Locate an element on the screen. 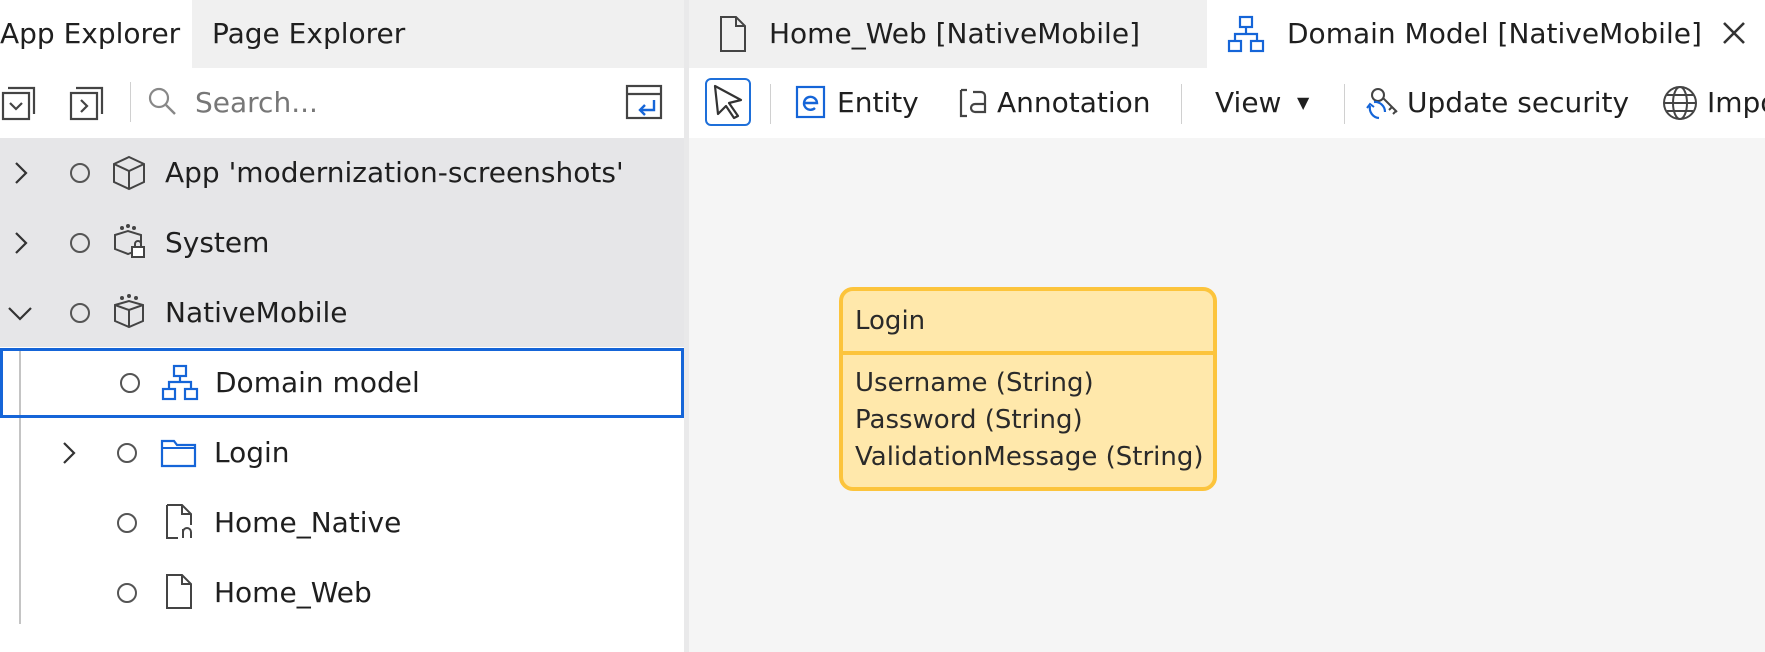 The width and height of the screenshot is (1765, 652). tree-item-app: App 'modernization-screenshots' is located at coordinates (342, 173).